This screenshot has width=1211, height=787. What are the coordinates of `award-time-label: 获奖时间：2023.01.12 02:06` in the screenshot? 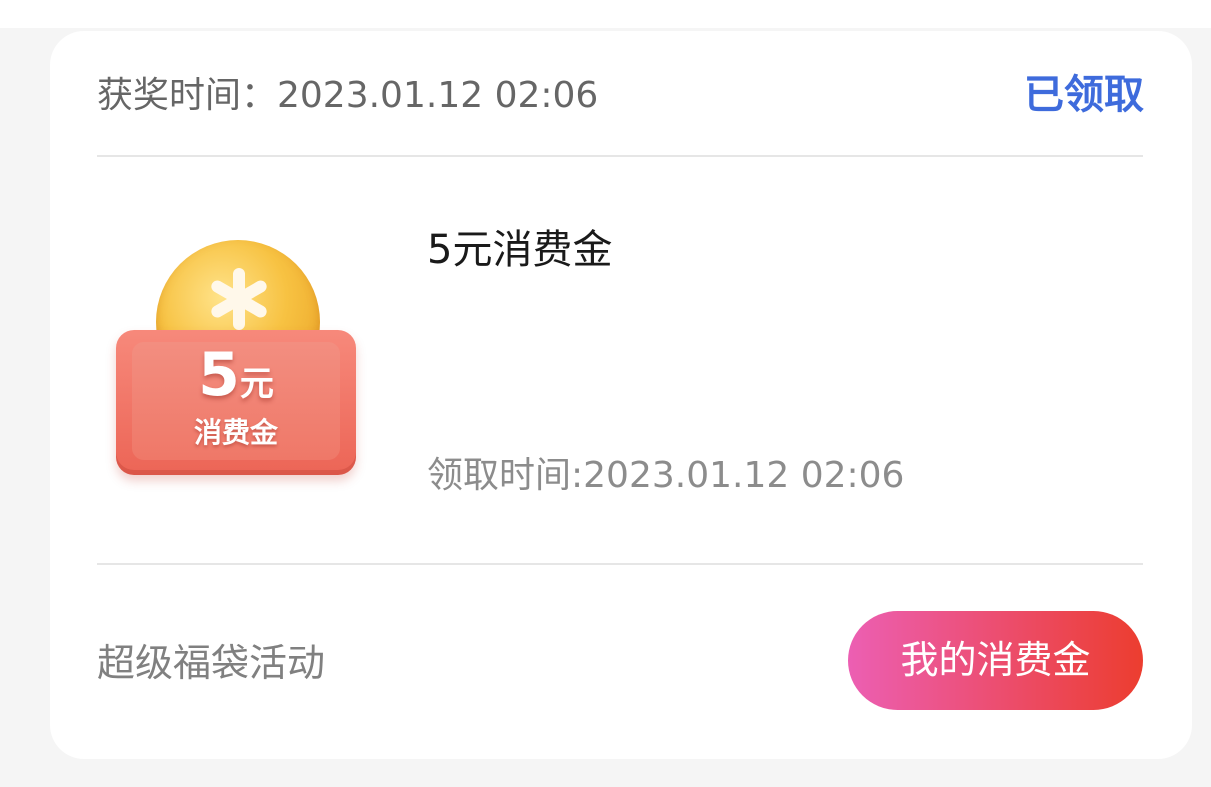 It's located at (348, 95).